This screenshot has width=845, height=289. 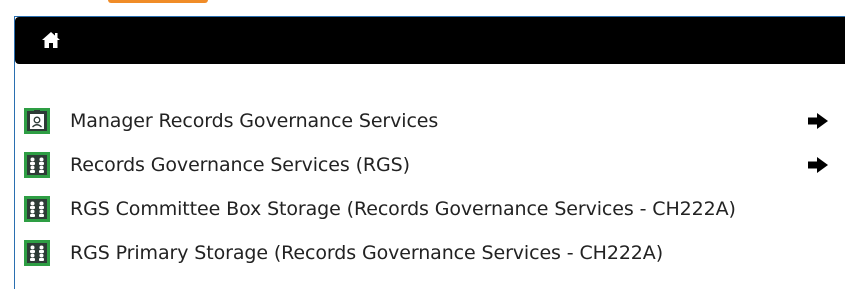 What do you see at coordinates (430, 165) in the screenshot?
I see `list-item-rgs: Records Governance Services (RGS)` at bounding box center [430, 165].